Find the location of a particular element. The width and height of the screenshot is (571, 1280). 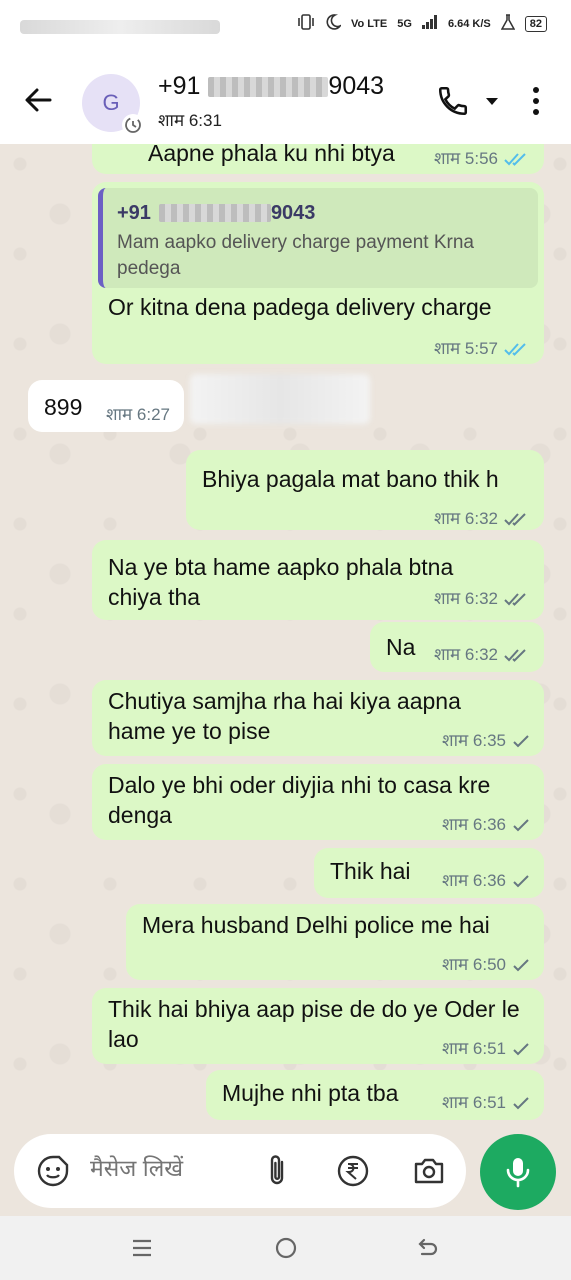

message-composer is located at coordinates (240, 1171).